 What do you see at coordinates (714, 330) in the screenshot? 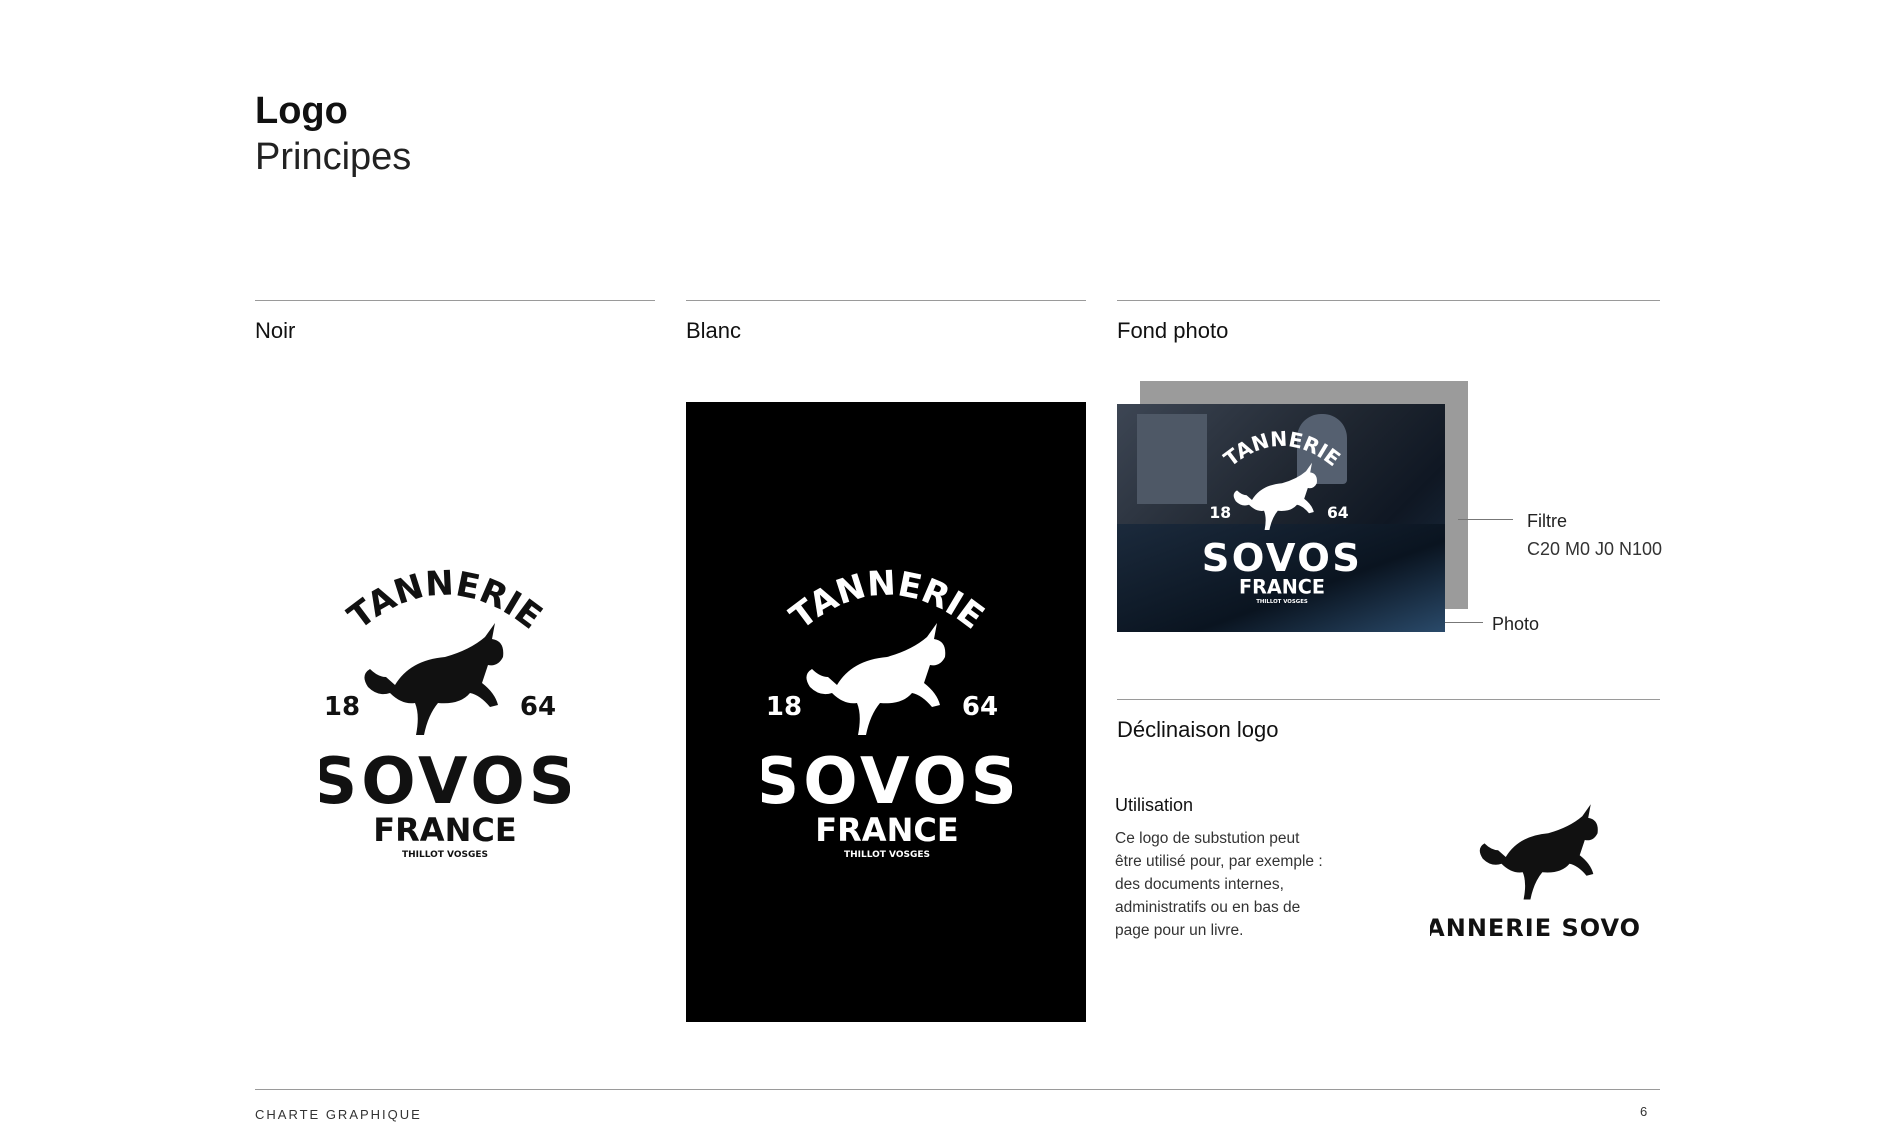
I see `section-label-blanc: Blanc` at bounding box center [714, 330].